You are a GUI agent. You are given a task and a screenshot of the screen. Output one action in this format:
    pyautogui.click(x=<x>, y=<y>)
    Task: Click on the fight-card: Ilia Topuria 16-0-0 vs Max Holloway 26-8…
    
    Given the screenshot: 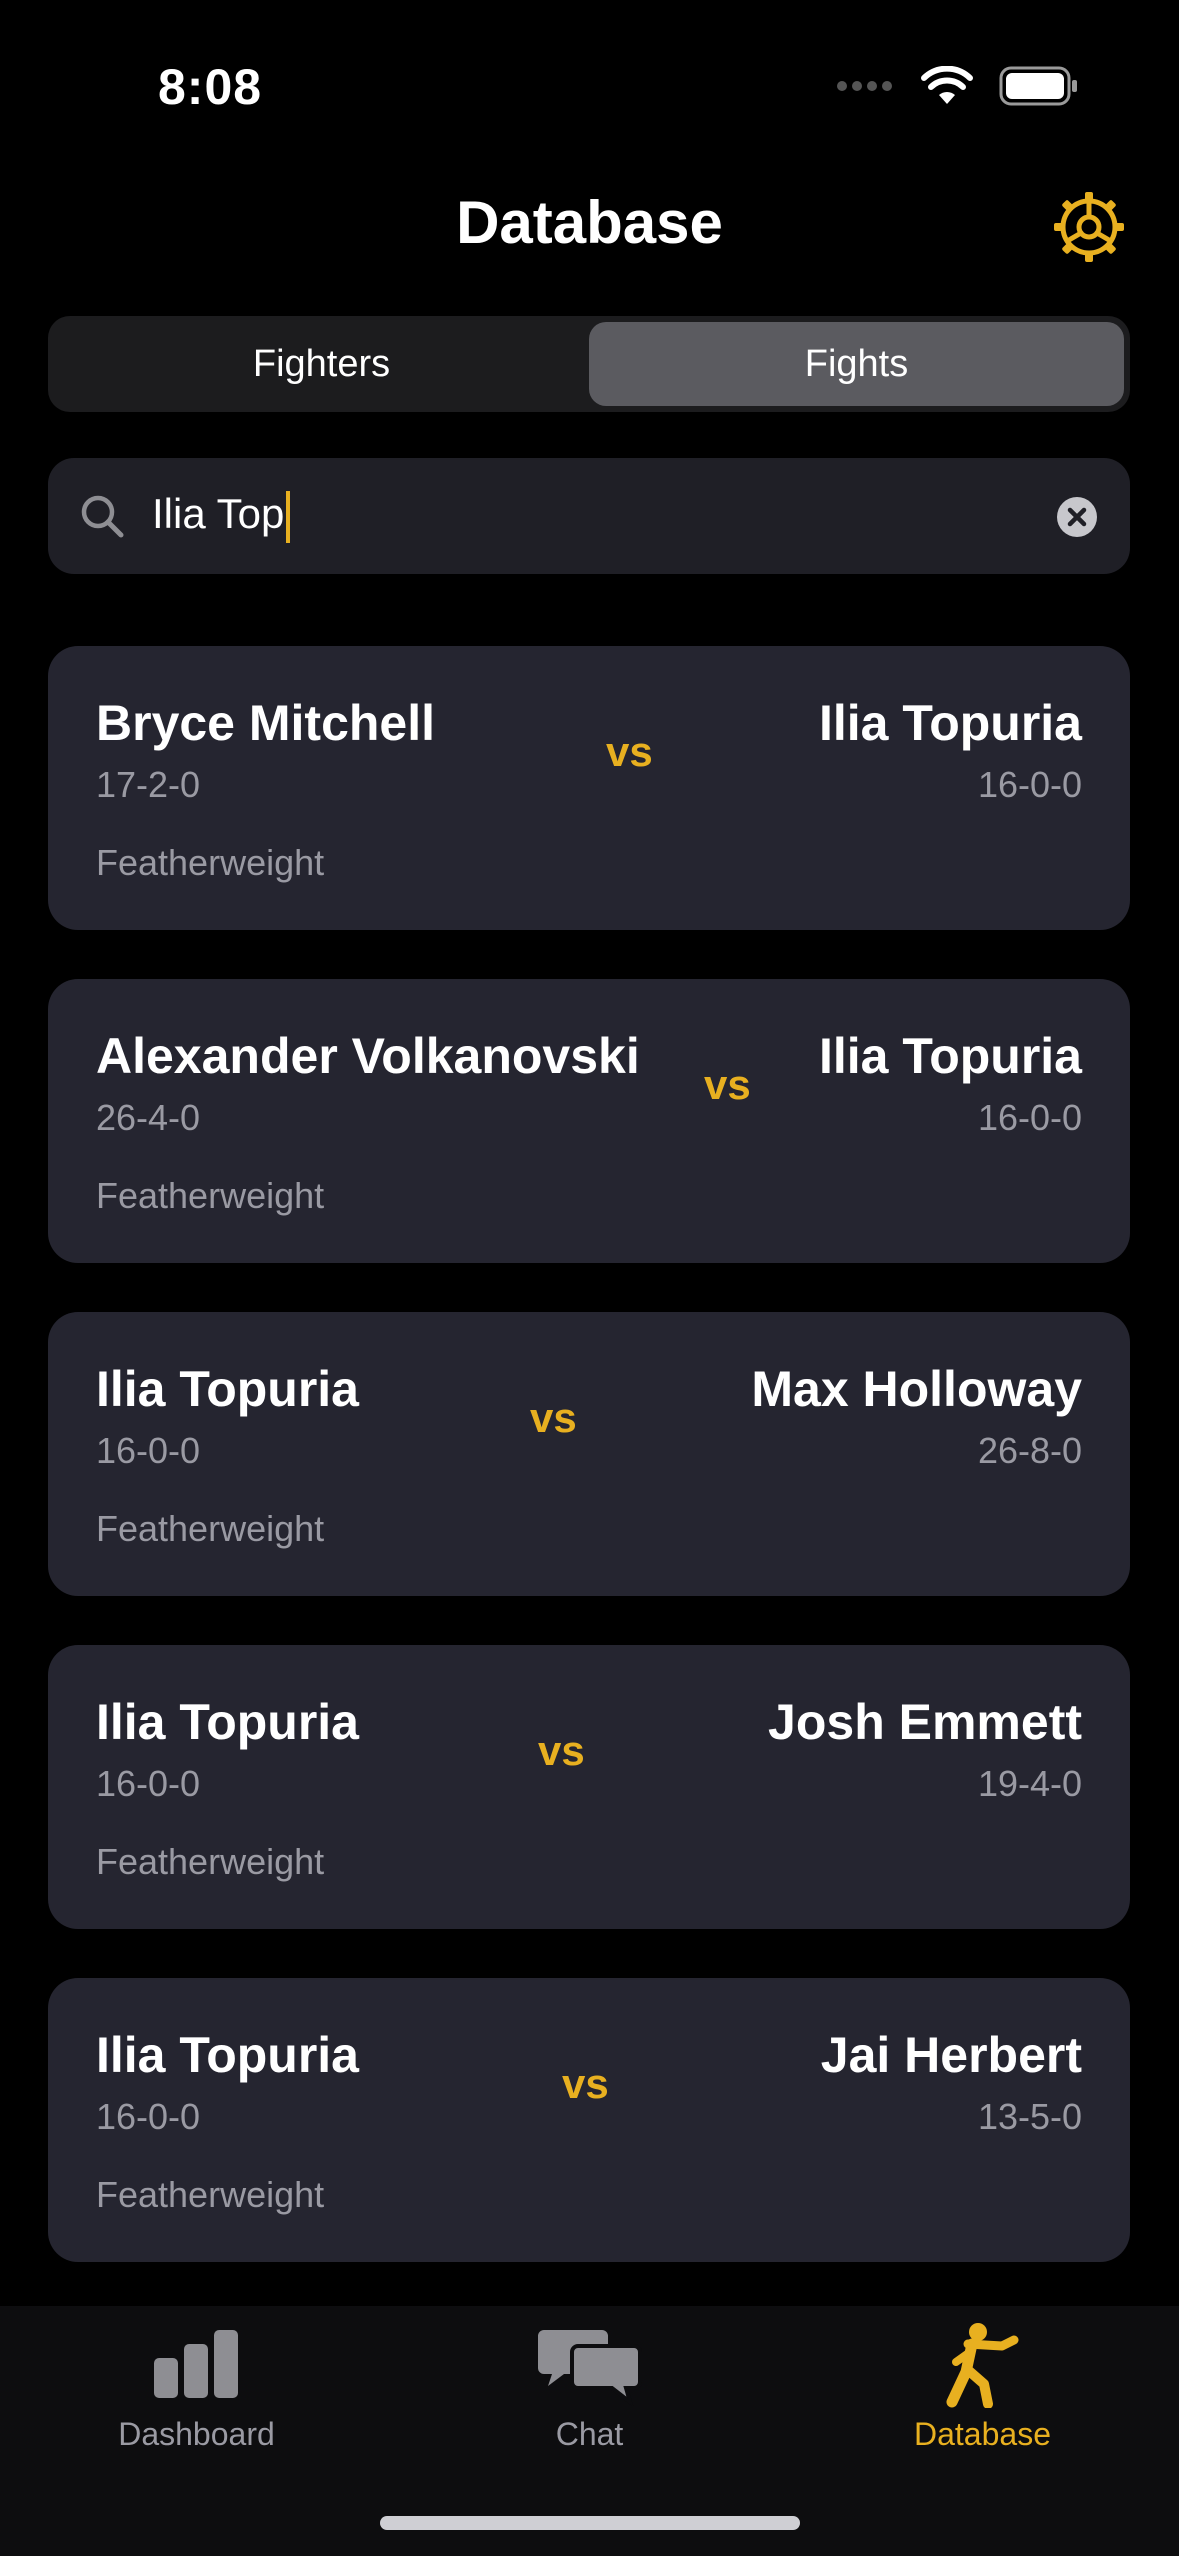 What is the action you would take?
    pyautogui.click(x=589, y=1454)
    